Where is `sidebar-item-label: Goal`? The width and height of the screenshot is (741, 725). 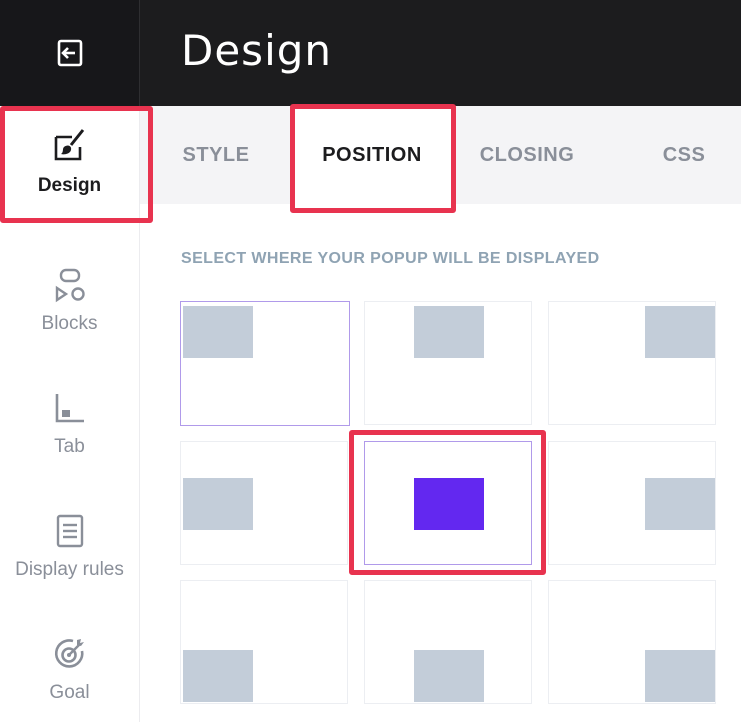
sidebar-item-label: Goal is located at coordinates (69, 692).